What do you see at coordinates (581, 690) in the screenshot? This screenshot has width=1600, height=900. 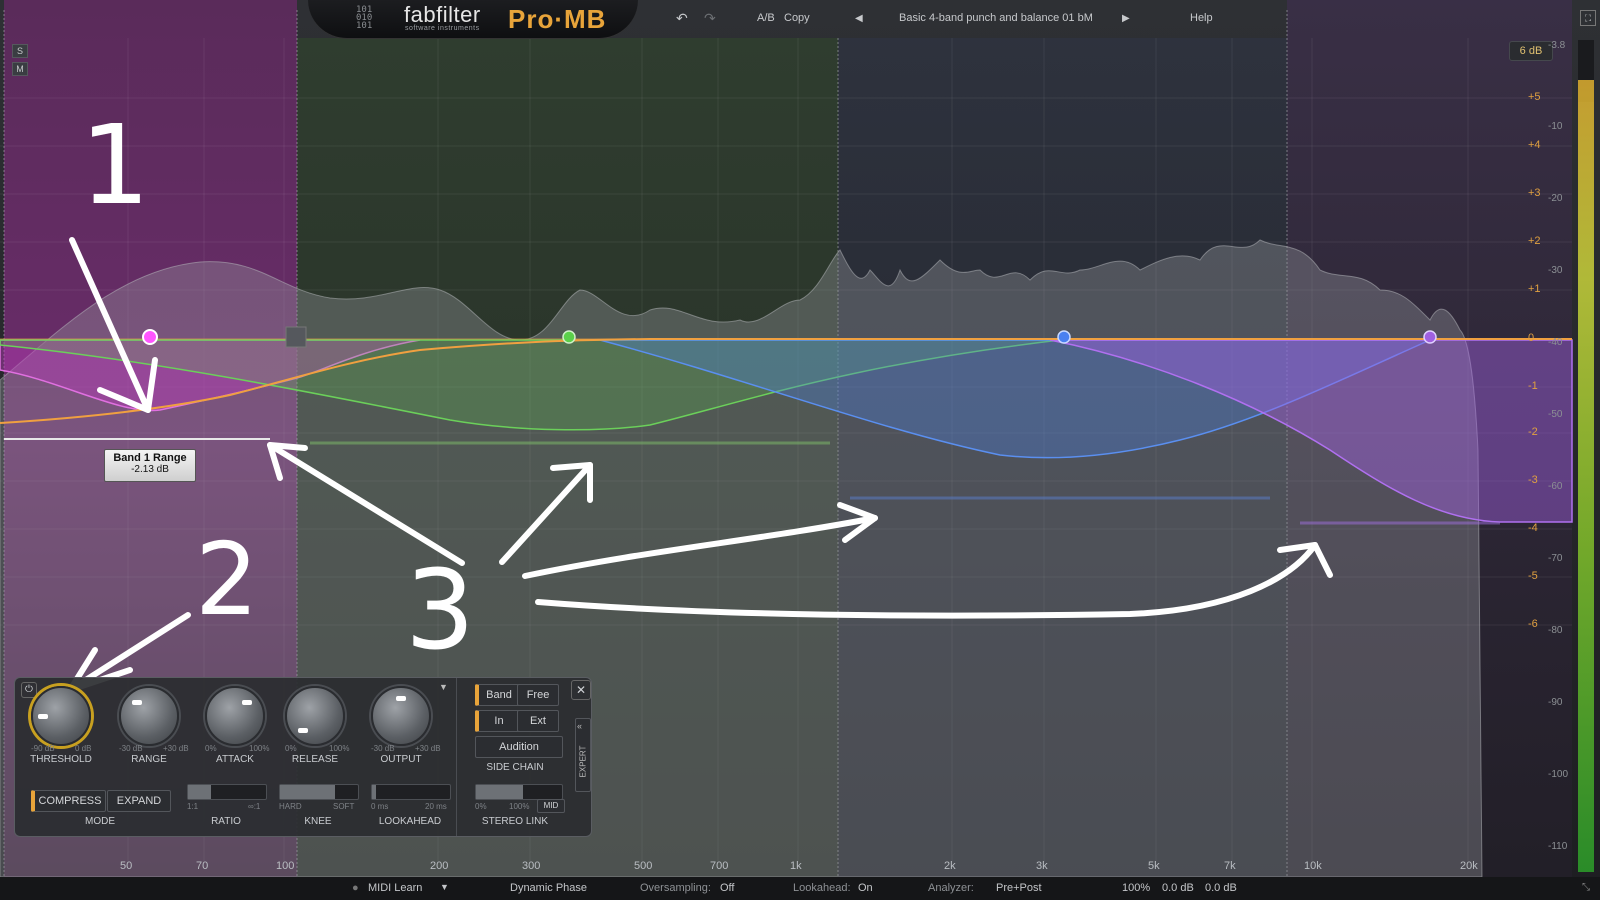 I see `close-panel-icon: ✕` at bounding box center [581, 690].